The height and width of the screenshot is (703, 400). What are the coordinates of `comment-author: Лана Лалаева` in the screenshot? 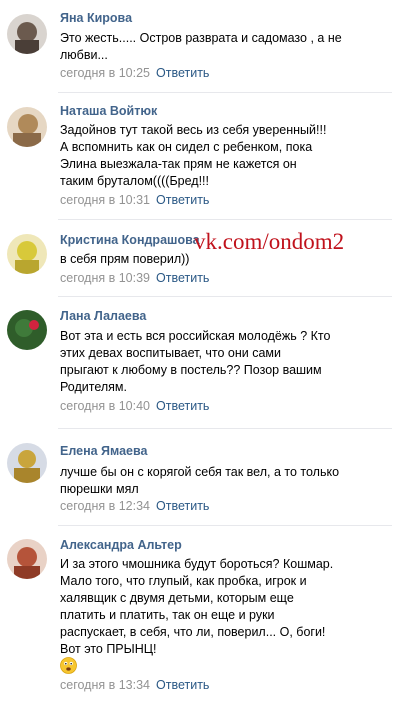 It's located at (103, 316).